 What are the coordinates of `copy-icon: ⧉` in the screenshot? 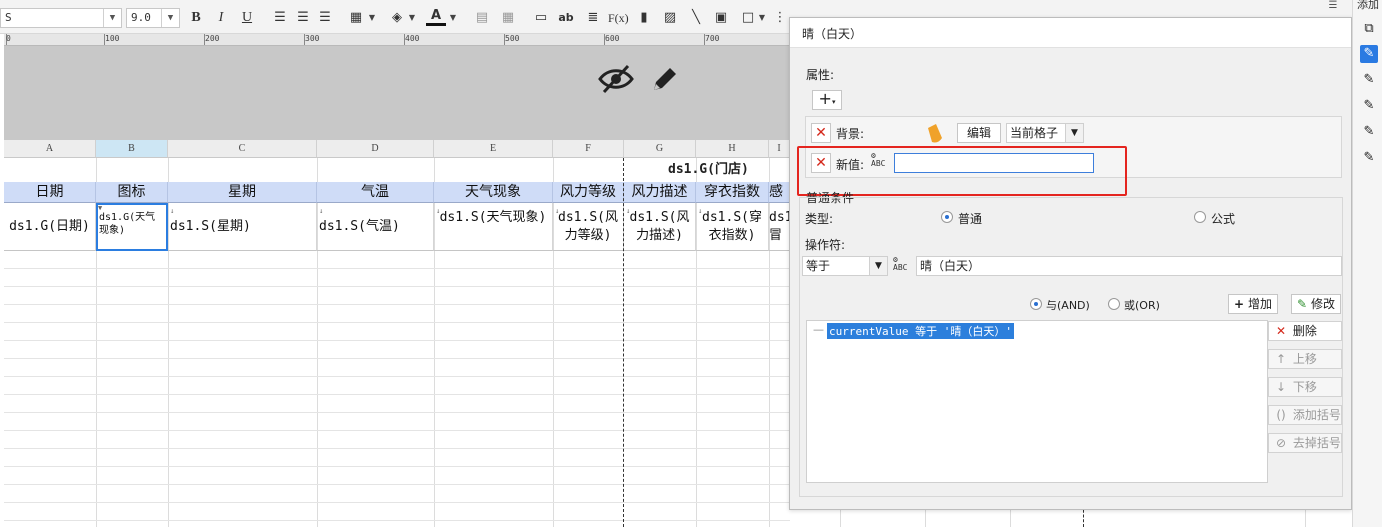 It's located at (1369, 29).